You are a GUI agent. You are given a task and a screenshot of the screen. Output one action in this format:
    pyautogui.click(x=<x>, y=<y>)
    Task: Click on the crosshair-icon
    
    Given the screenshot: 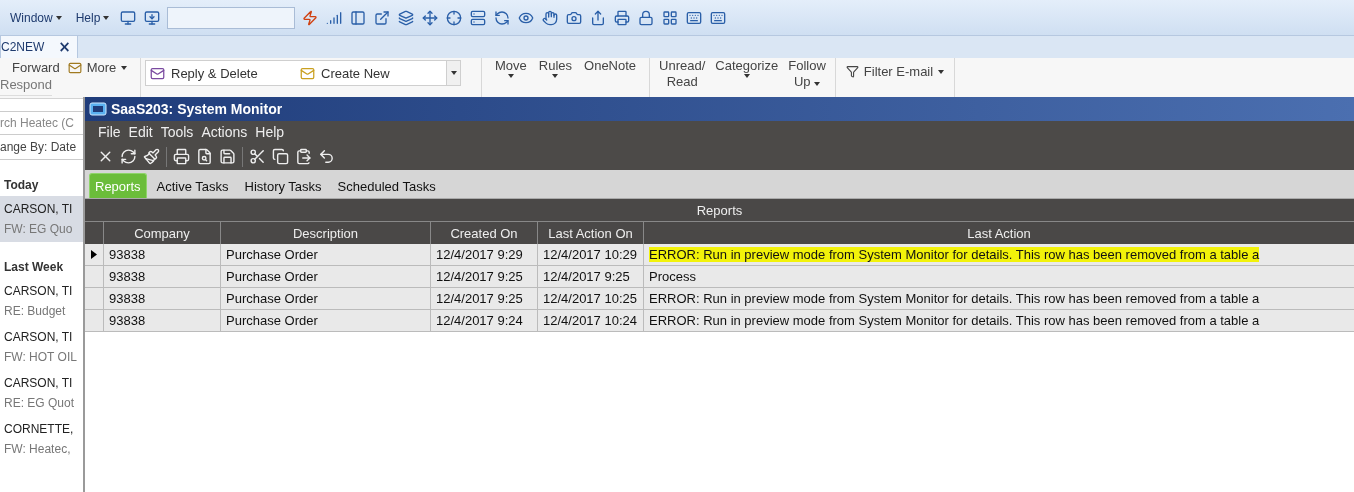 What is the action you would take?
    pyautogui.click(x=454, y=17)
    